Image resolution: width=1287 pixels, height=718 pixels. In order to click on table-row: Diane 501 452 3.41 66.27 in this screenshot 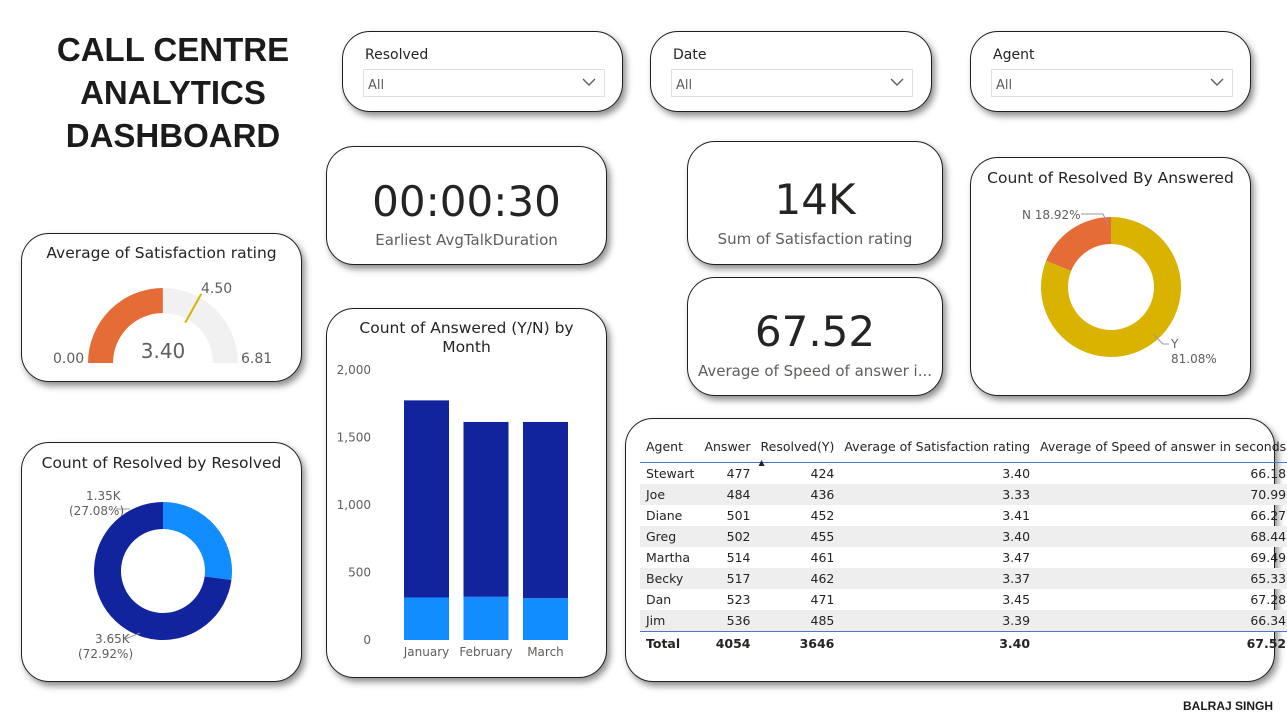, I will do `click(963, 515)`.